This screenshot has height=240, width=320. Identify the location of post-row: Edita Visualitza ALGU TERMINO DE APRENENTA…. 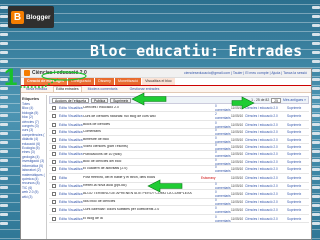
(179, 194).